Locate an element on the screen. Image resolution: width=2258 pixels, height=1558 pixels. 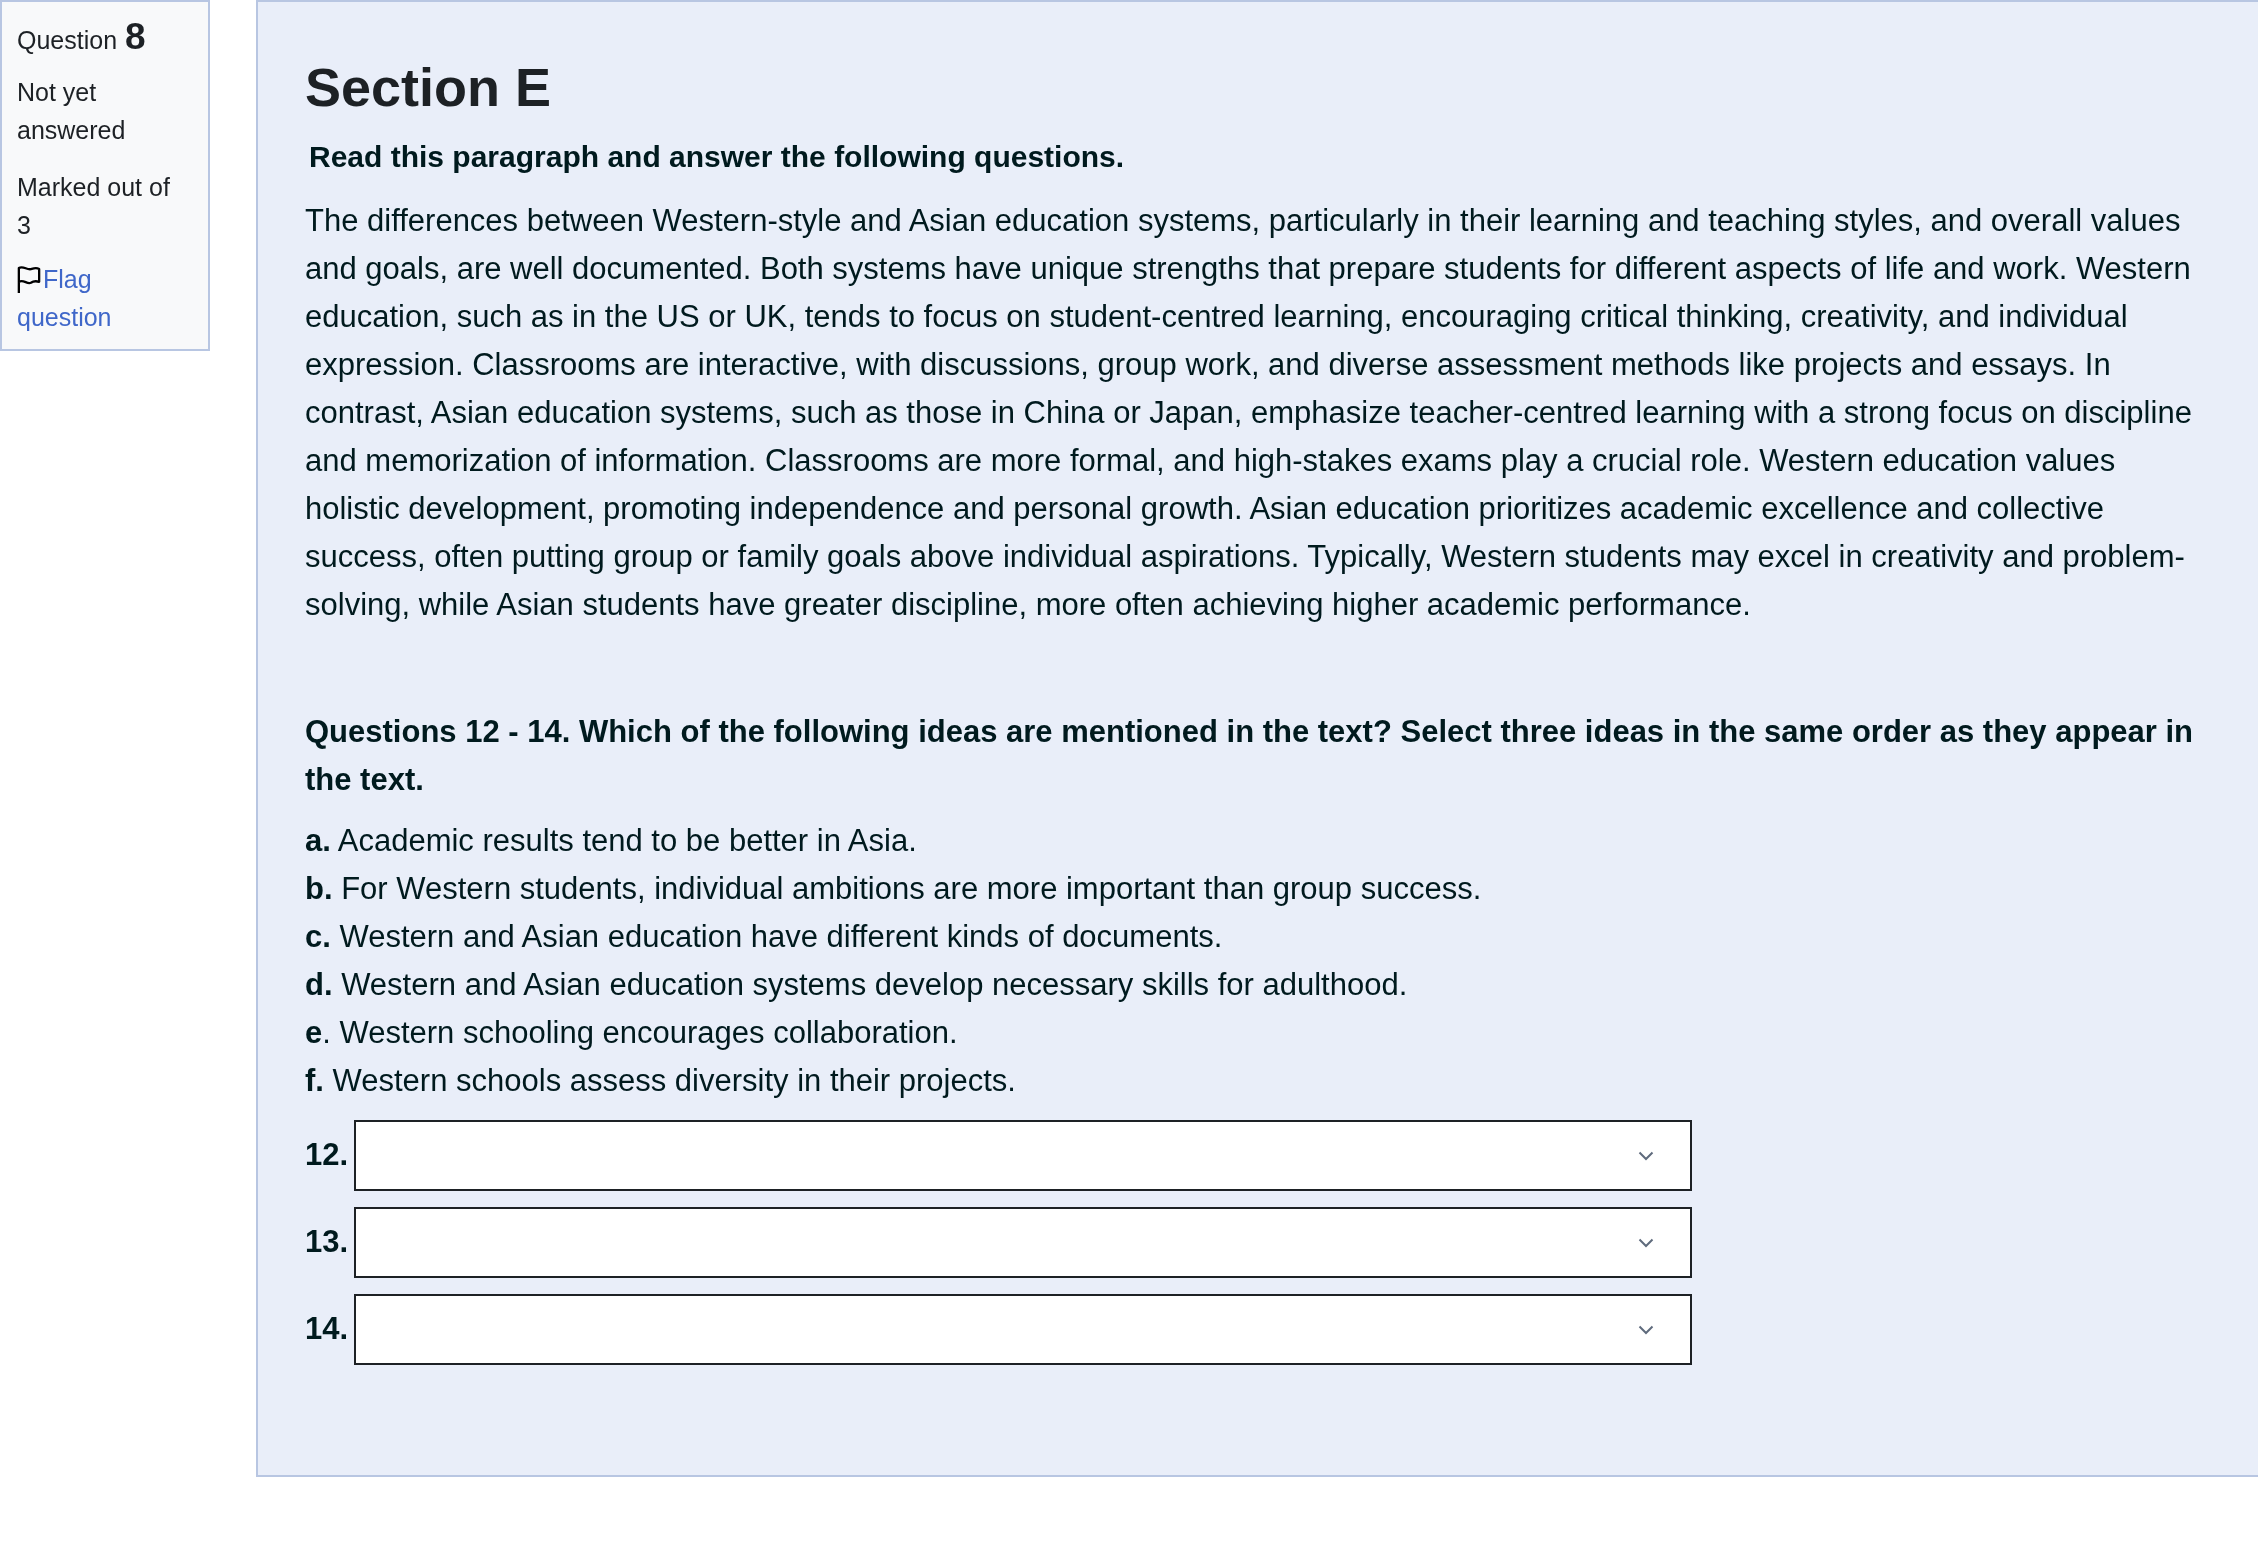
question-number: 8 is located at coordinates (135, 37).